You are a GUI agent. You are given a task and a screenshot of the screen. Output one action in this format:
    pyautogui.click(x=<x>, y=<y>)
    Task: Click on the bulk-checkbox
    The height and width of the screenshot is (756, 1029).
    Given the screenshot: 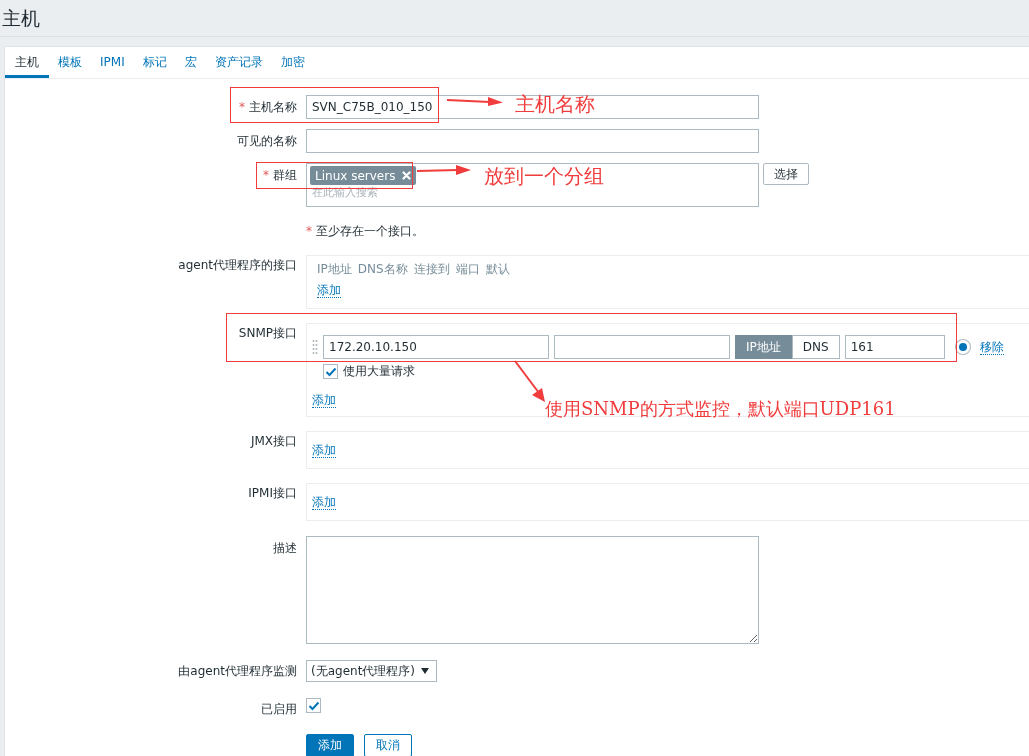 What is the action you would take?
    pyautogui.click(x=330, y=371)
    